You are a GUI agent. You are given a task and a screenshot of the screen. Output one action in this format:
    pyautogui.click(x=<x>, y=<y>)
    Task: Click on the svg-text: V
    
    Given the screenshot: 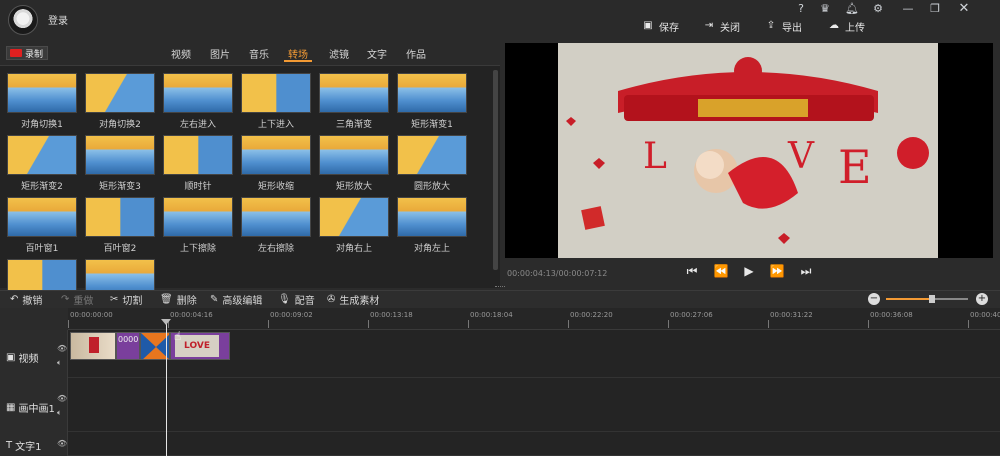 What is the action you would take?
    pyautogui.click(x=801, y=156)
    